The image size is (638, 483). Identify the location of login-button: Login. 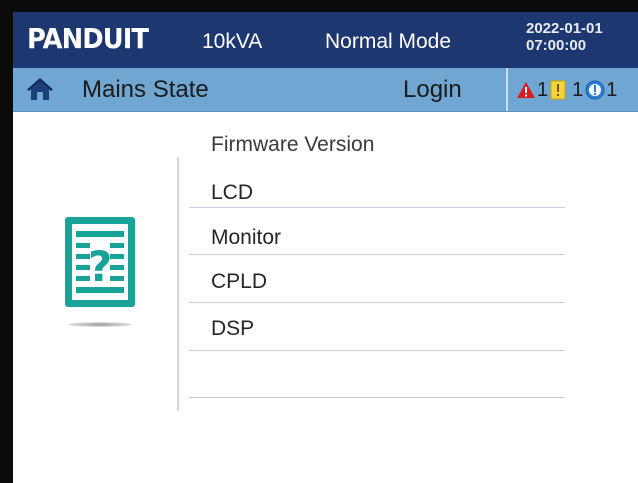
(432, 90).